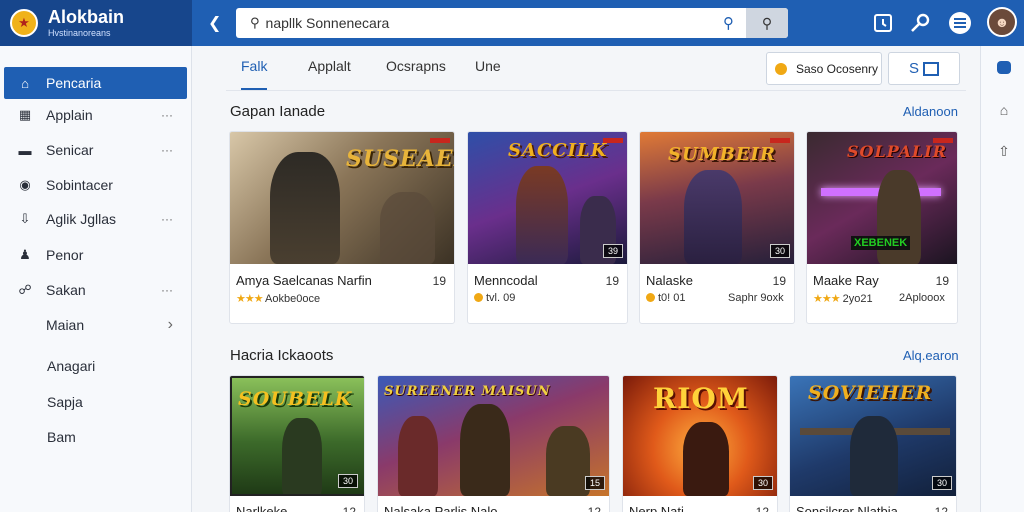 The height and width of the screenshot is (512, 1024). I want to click on game-thumbnail: SUMBEIR 30, so click(717, 198).